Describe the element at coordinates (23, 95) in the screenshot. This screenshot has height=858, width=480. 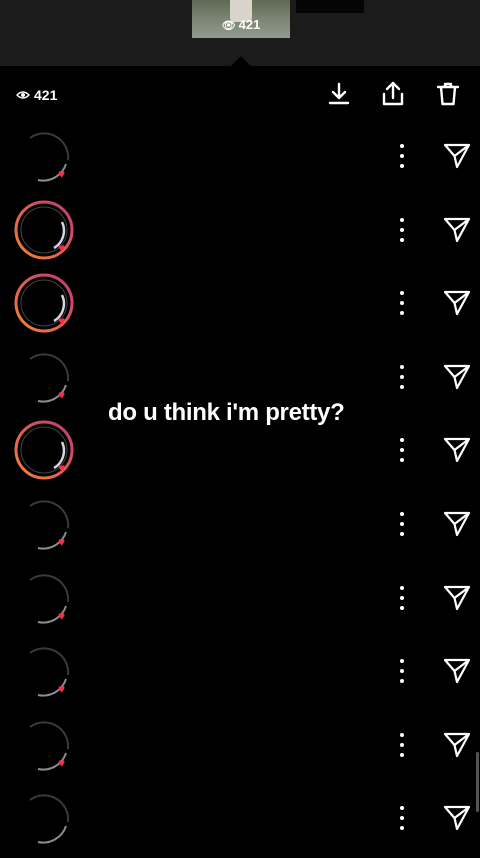
I see `eye-icon` at that location.